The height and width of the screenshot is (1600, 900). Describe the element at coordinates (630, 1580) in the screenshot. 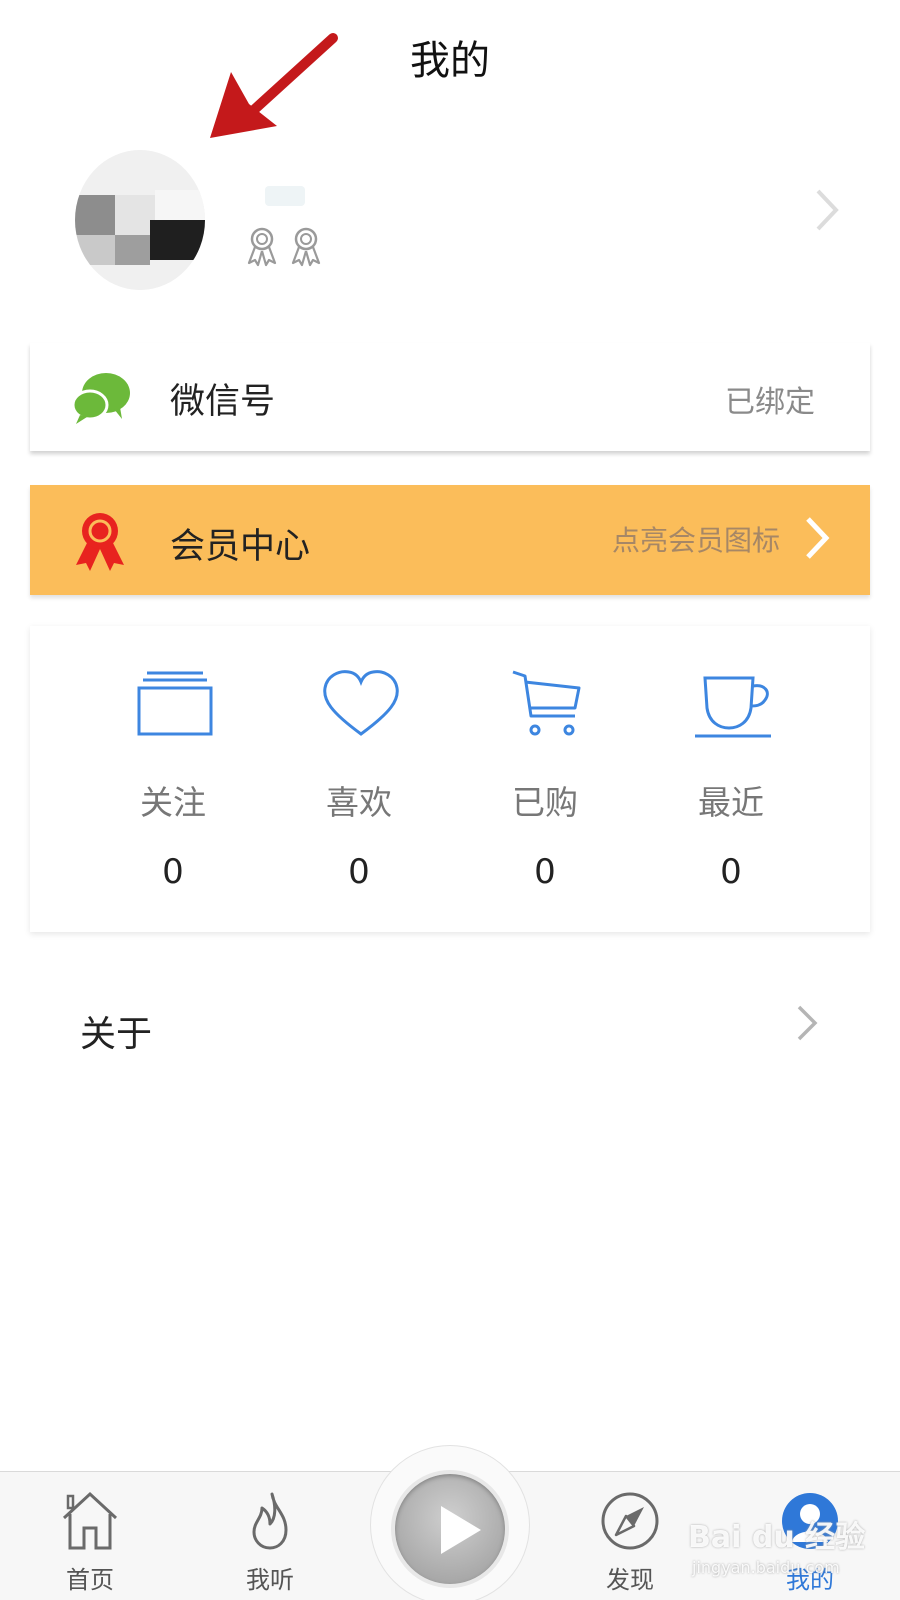

I see `tab-label: 发现` at that location.